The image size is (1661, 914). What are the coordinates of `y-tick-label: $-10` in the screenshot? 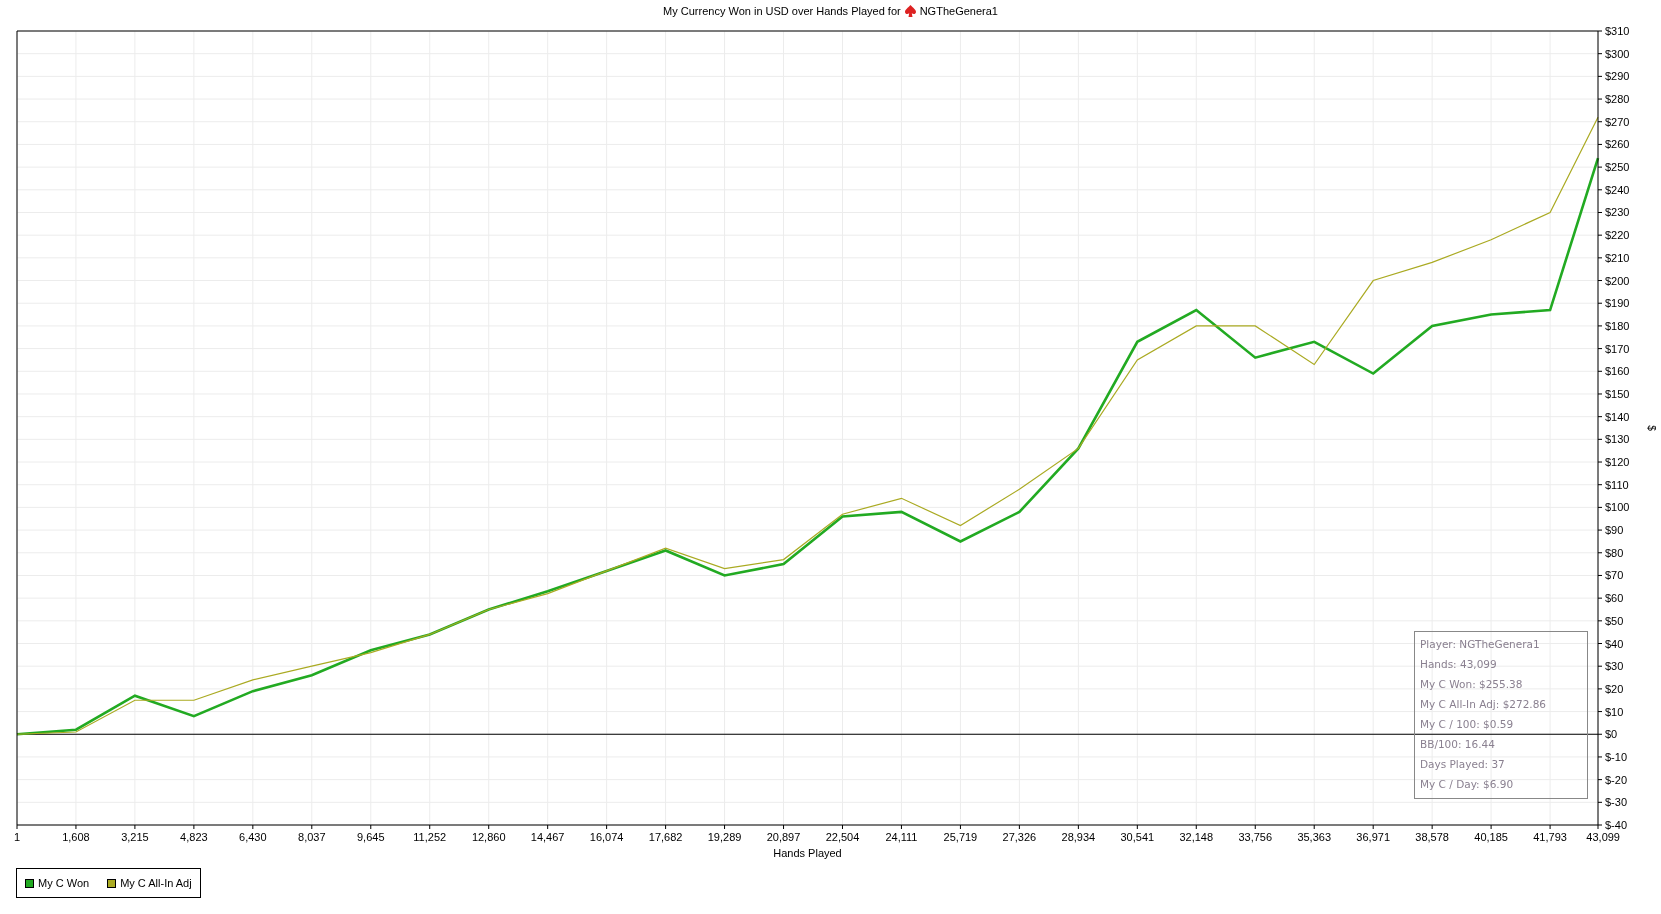 It's located at (1616, 756).